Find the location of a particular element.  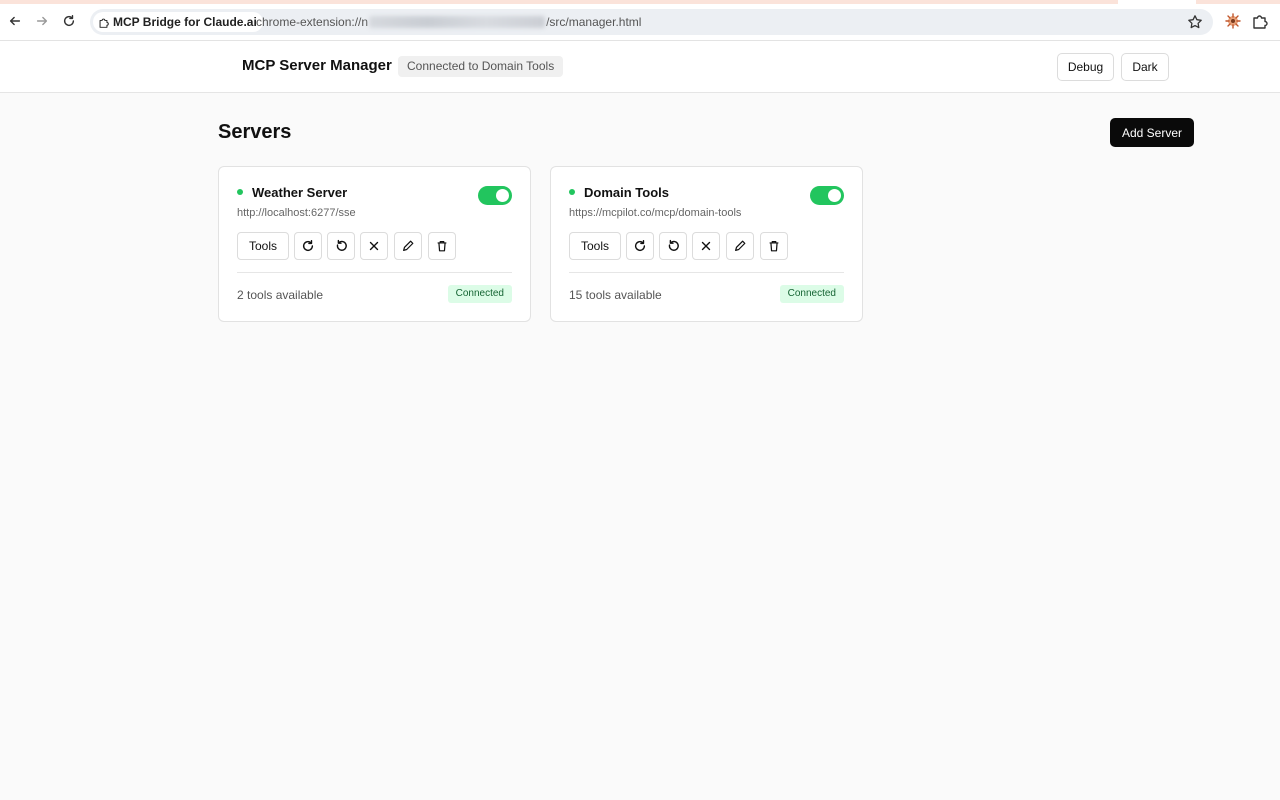

server-name: Weather Server is located at coordinates (300, 192).